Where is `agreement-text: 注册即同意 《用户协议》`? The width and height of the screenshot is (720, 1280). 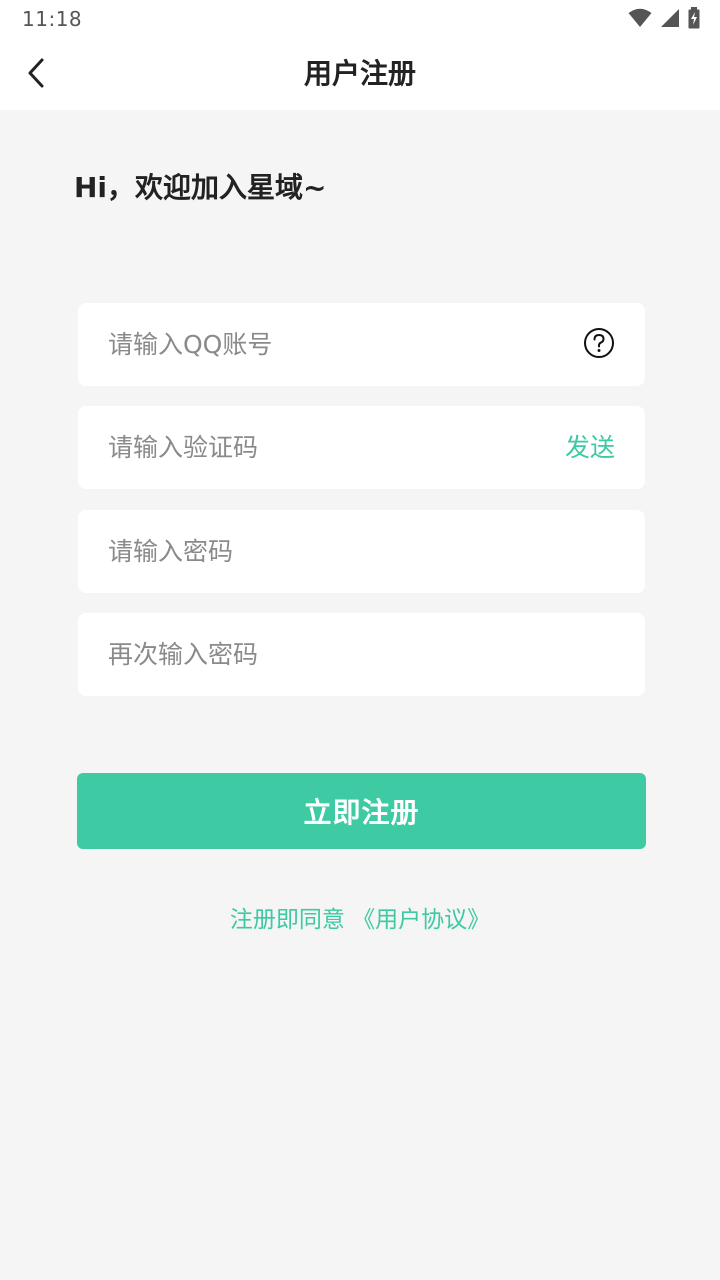 agreement-text: 注册即同意 《用户协议》 is located at coordinates (360, 917).